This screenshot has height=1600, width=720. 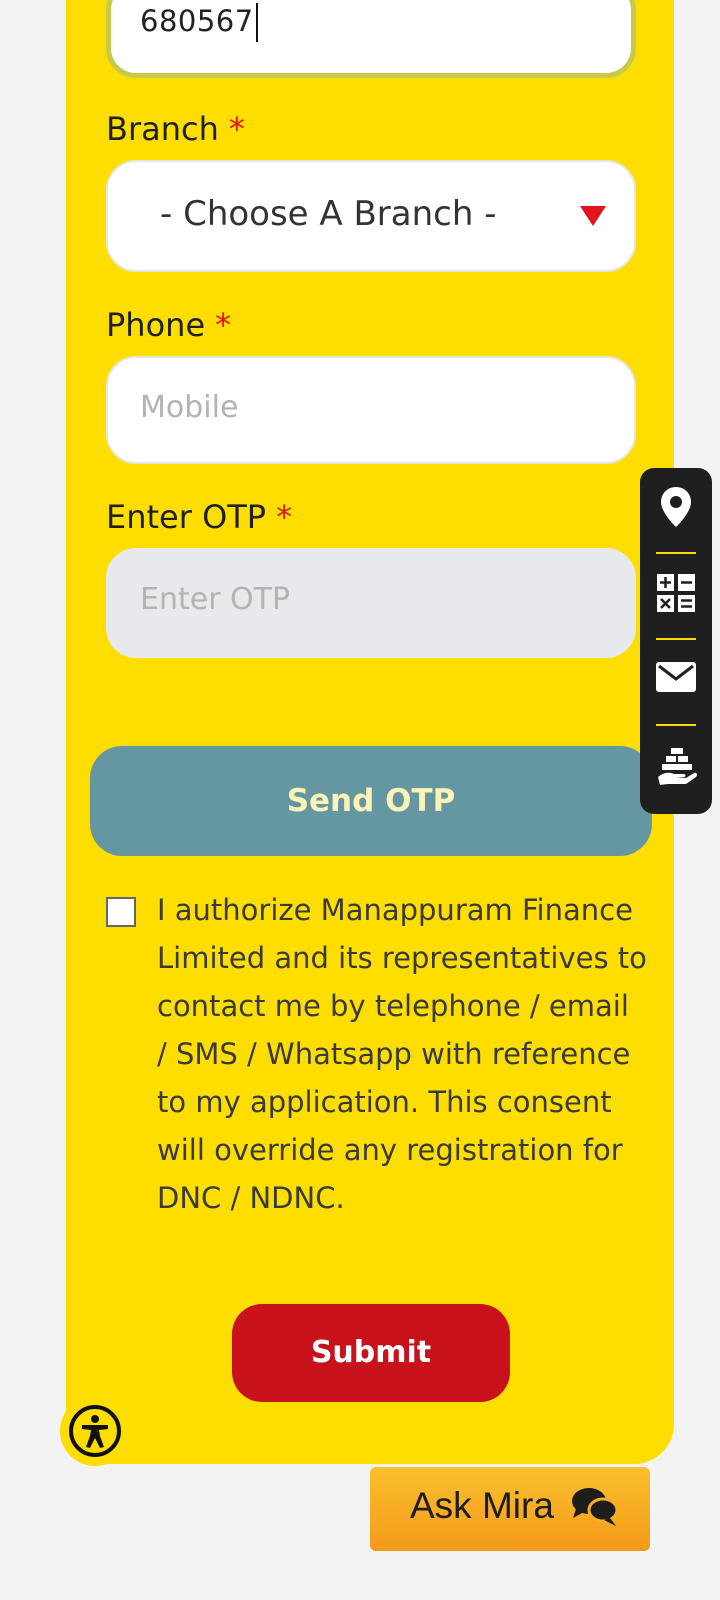 I want to click on gold-loan-icon, so click(x=678, y=766).